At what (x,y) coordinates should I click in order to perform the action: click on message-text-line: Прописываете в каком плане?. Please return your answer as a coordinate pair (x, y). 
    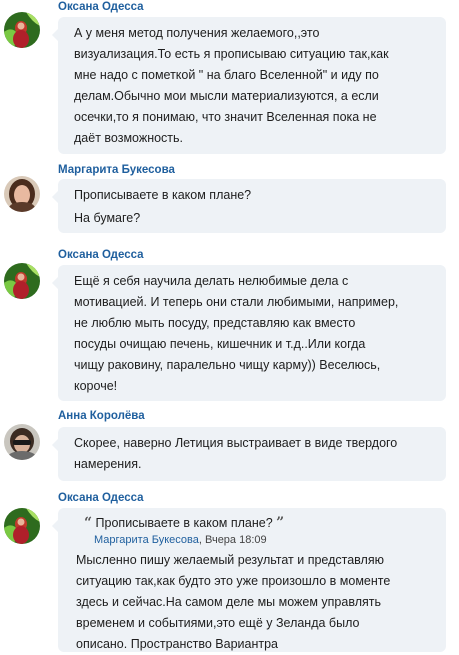
    Looking at the image, I should click on (163, 195).